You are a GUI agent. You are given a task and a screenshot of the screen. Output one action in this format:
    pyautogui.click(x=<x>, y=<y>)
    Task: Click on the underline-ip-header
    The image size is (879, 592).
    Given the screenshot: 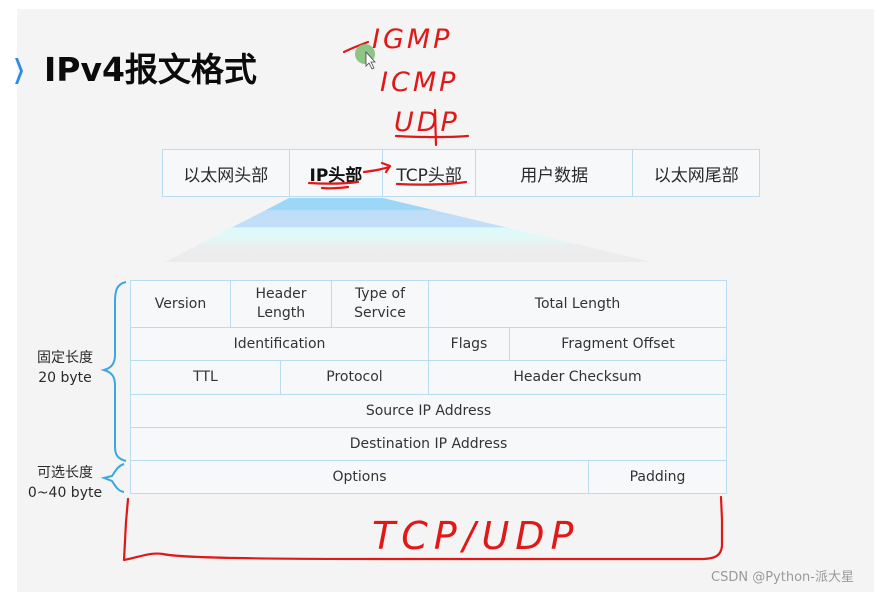 What is the action you would take?
    pyautogui.click(x=333, y=185)
    